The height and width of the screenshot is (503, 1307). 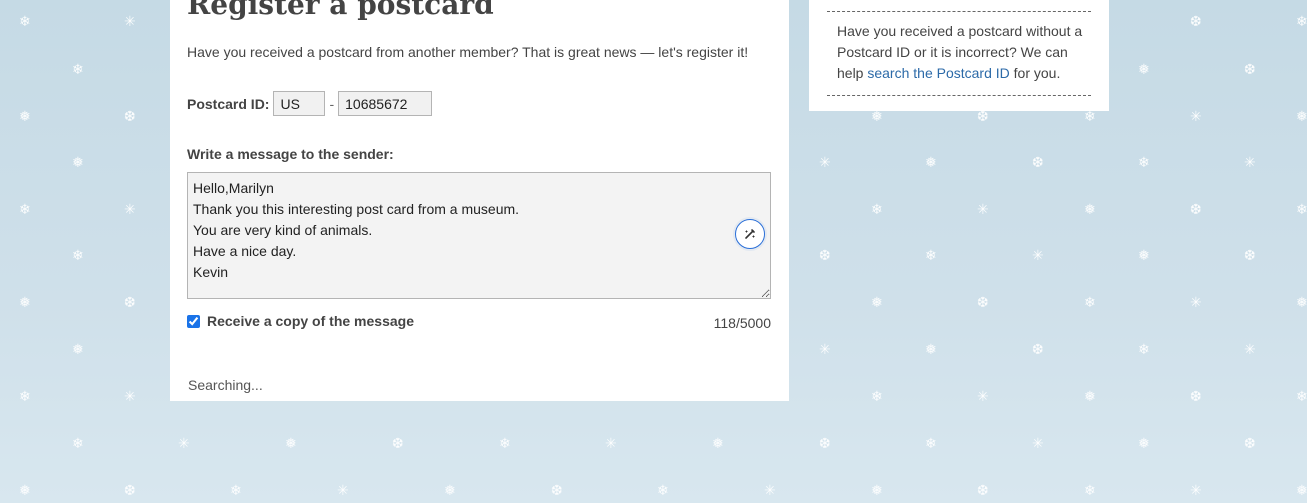 I want to click on postcard-id-row: Postcard ID: -, so click(x=310, y=103).